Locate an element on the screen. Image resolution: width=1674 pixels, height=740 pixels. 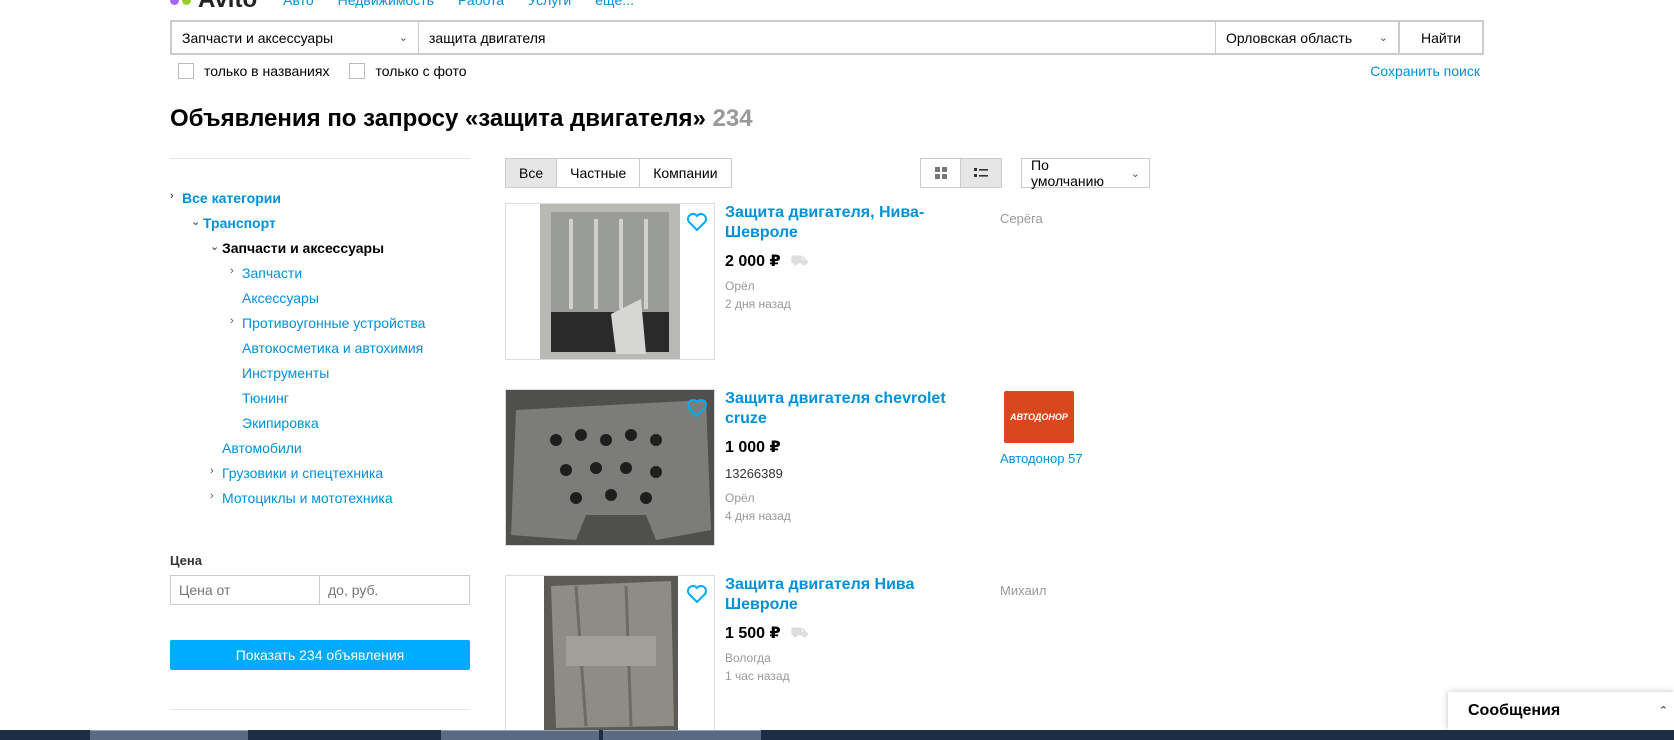
sort-select-value: По умолчанию is located at coordinates (1067, 173).